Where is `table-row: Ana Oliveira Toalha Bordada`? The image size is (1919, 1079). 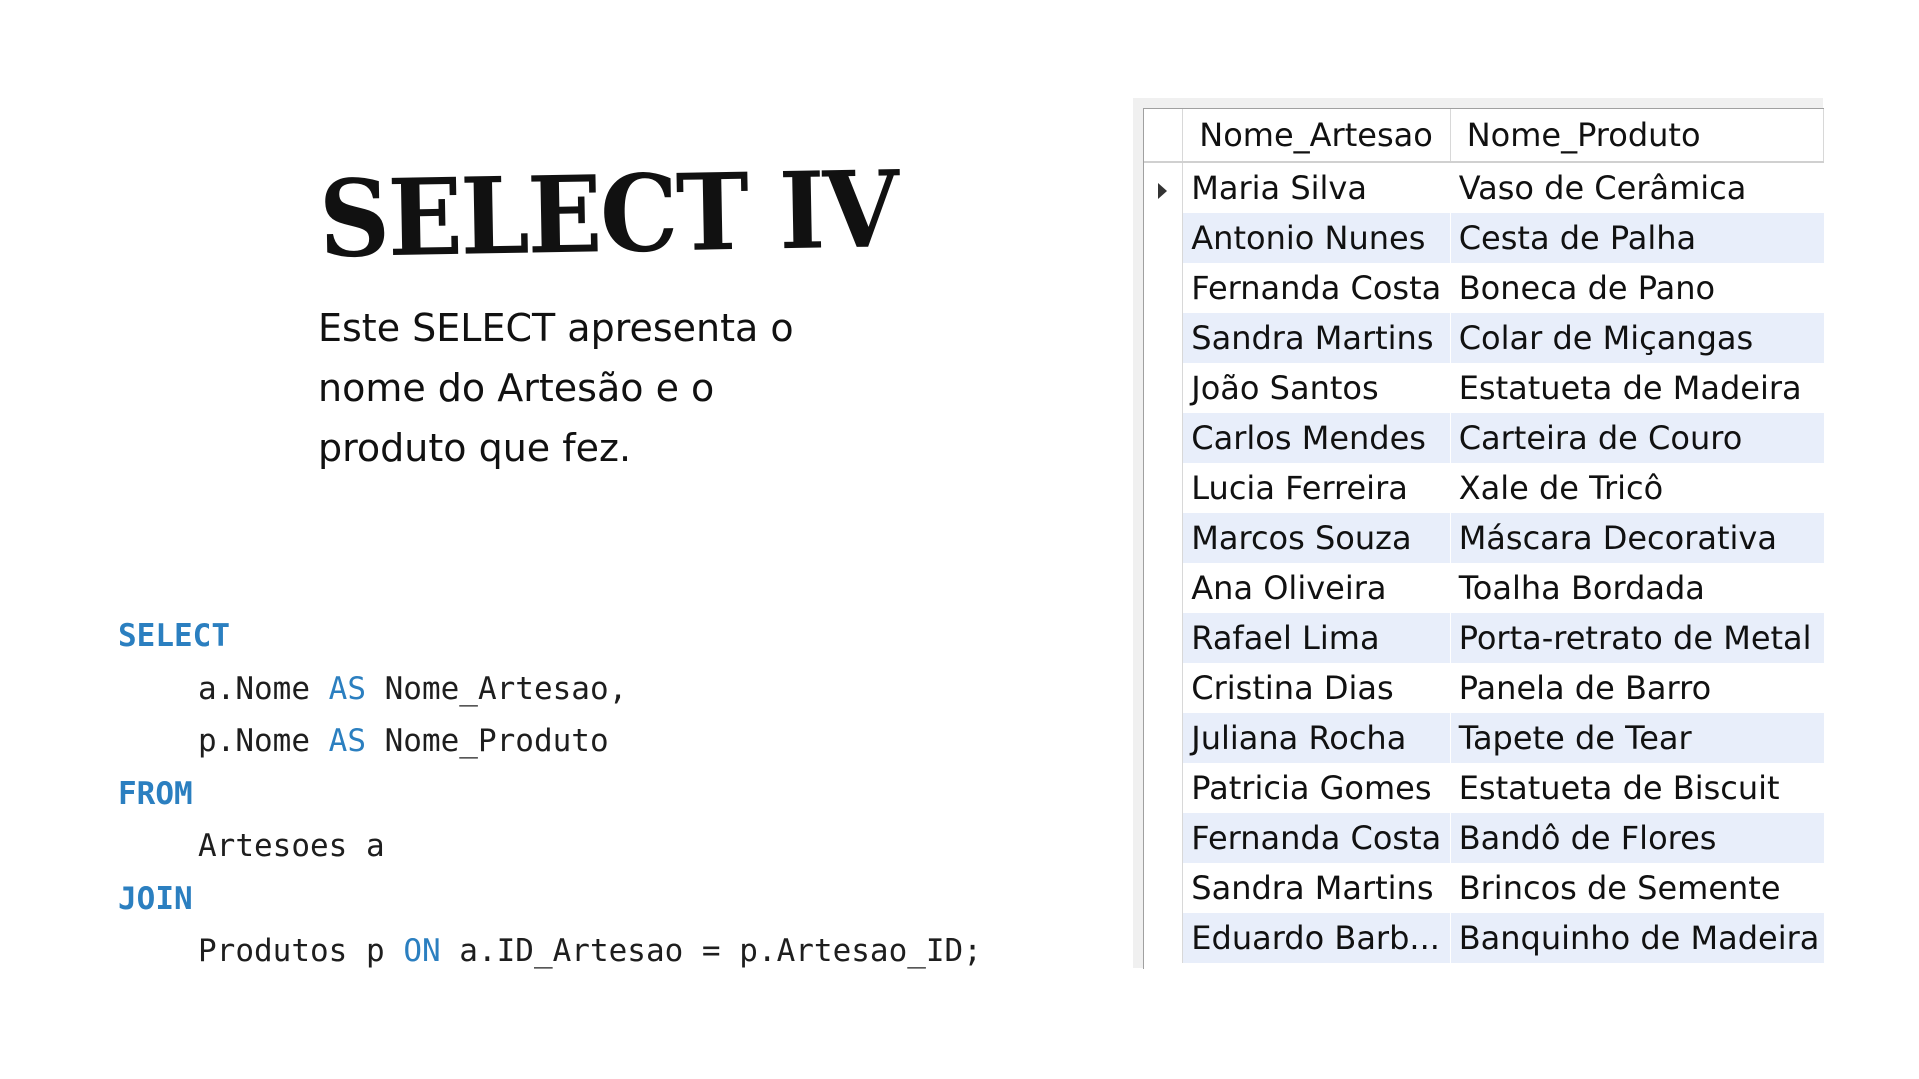
table-row: Ana Oliveira Toalha Bordada is located at coordinates (1484, 588).